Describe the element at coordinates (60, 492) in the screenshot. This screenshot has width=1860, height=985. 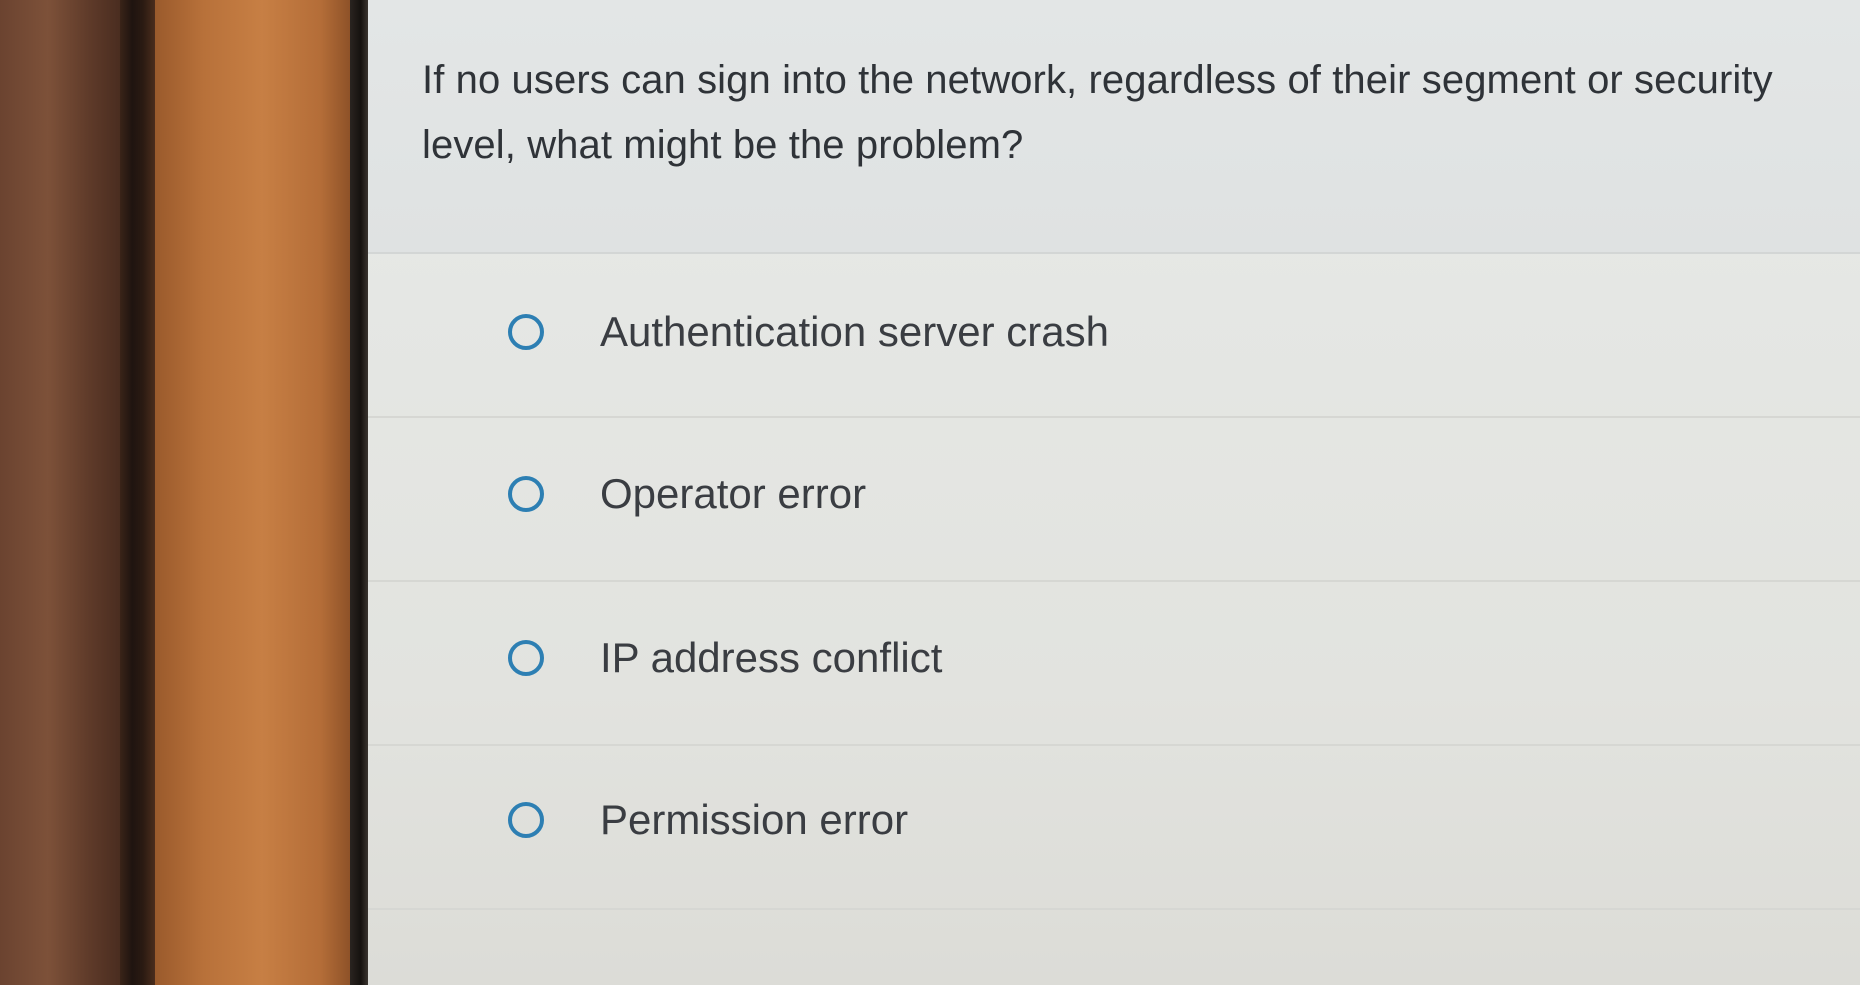
I see `background-wood-surface` at that location.